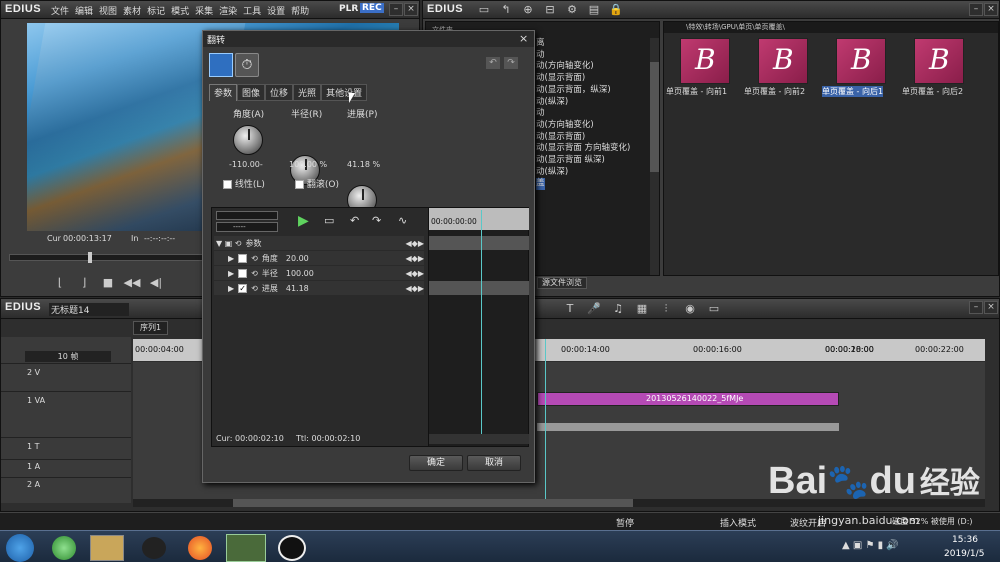 This screenshot has height=562, width=1000. What do you see at coordinates (939, 61) in the screenshot?
I see `effect-thumb-back2: B` at bounding box center [939, 61].